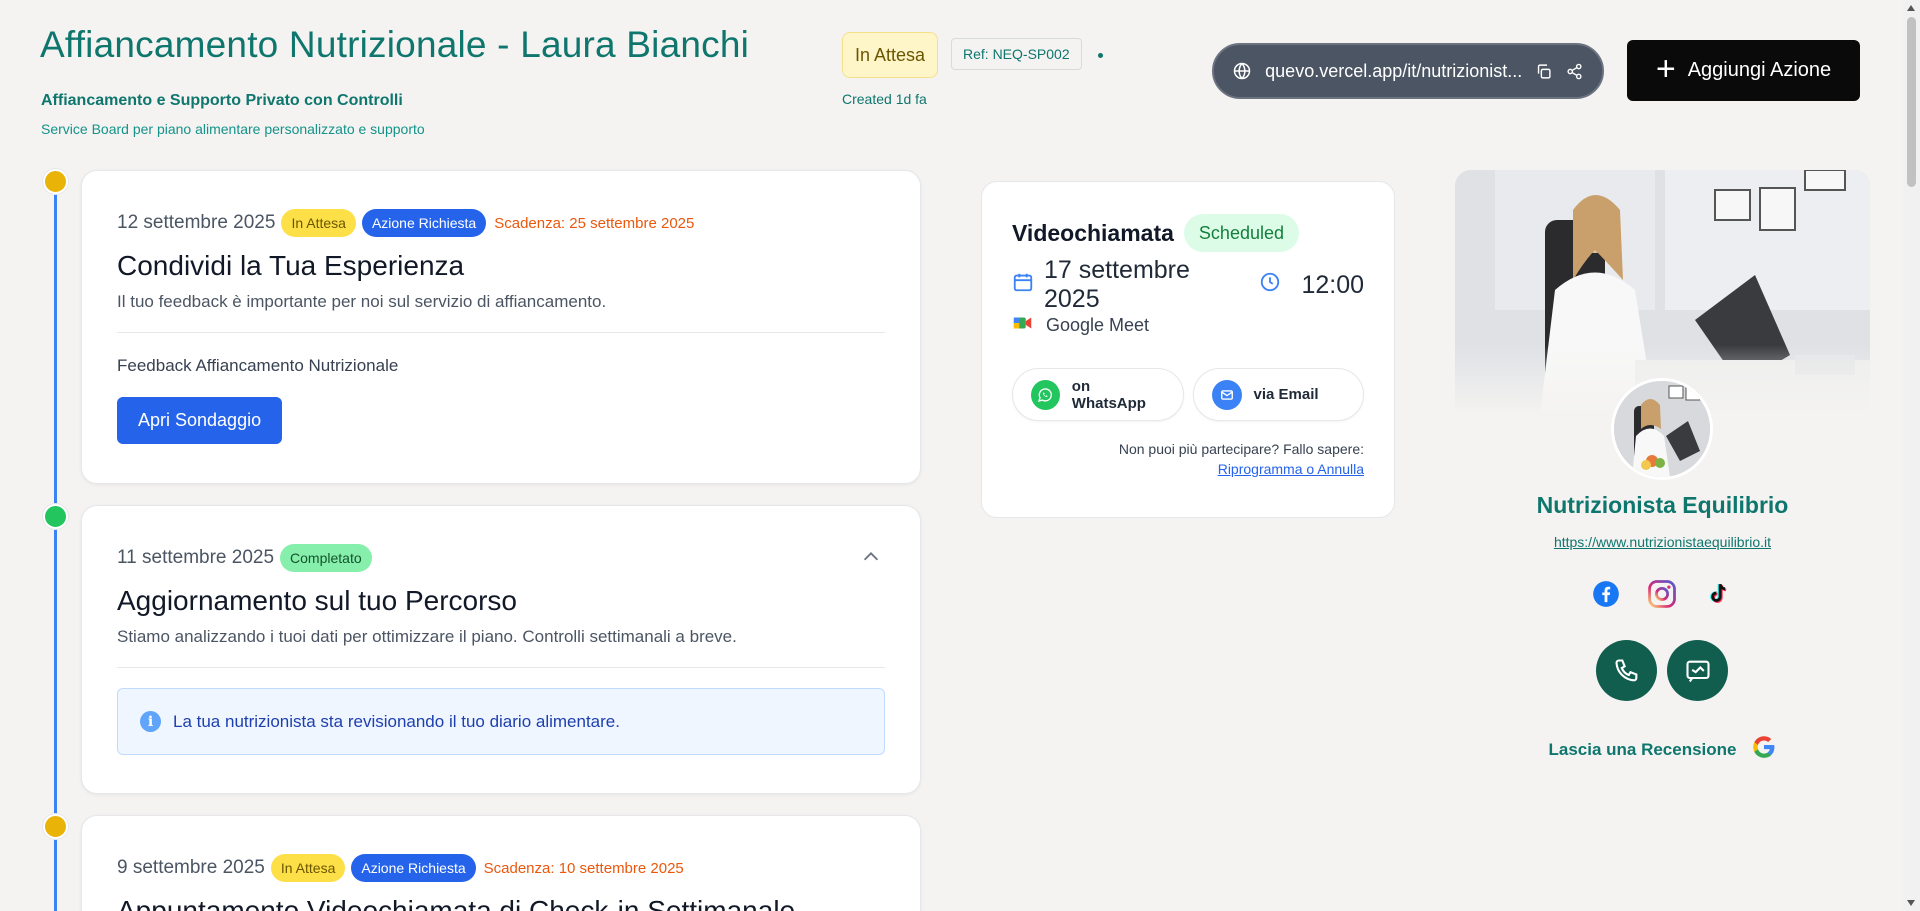 The width and height of the screenshot is (1920, 911). I want to click on phone-icon, so click(1625, 669).